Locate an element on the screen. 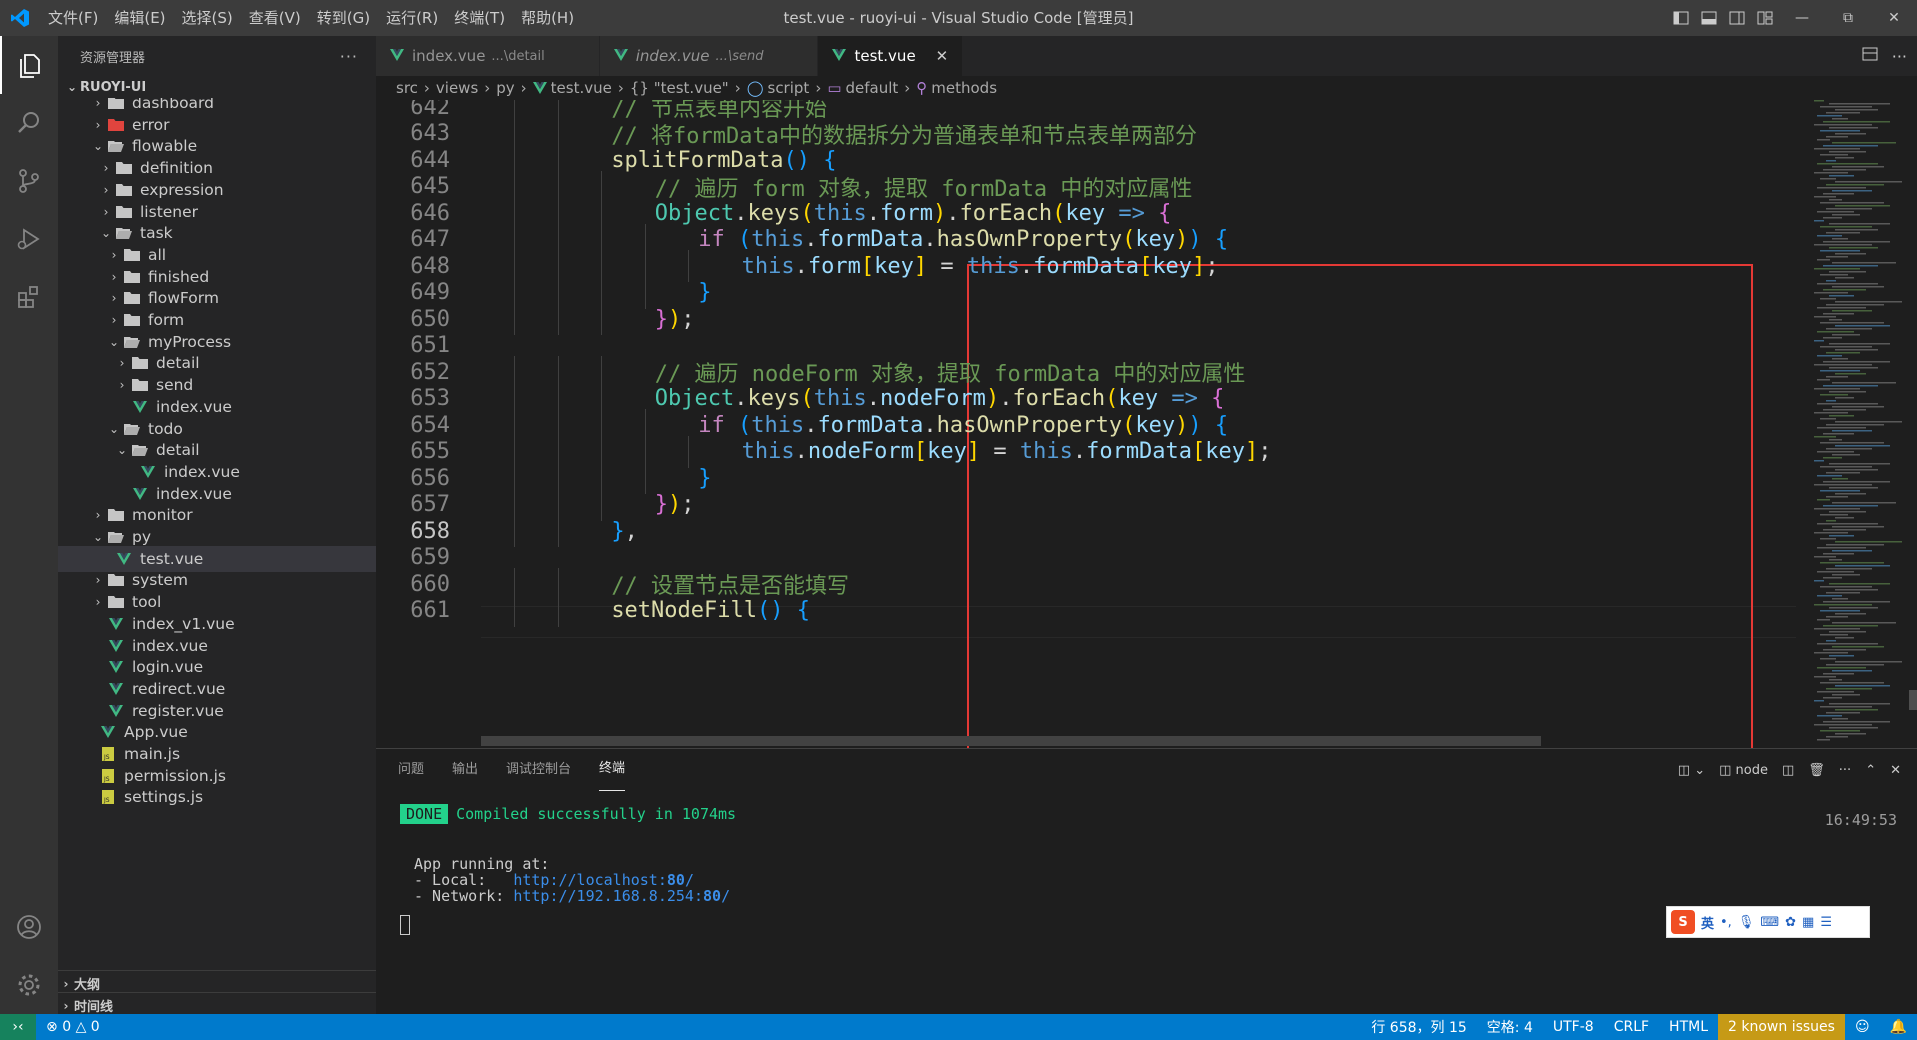 The height and width of the screenshot is (1040, 1917). file-item: JS settings.js is located at coordinates (217, 797).